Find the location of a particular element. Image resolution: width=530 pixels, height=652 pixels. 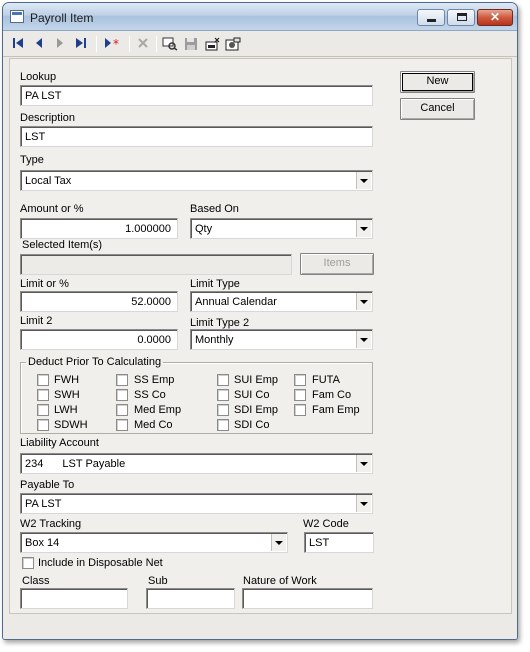

sui-emp-checkbox is located at coordinates (223, 380).